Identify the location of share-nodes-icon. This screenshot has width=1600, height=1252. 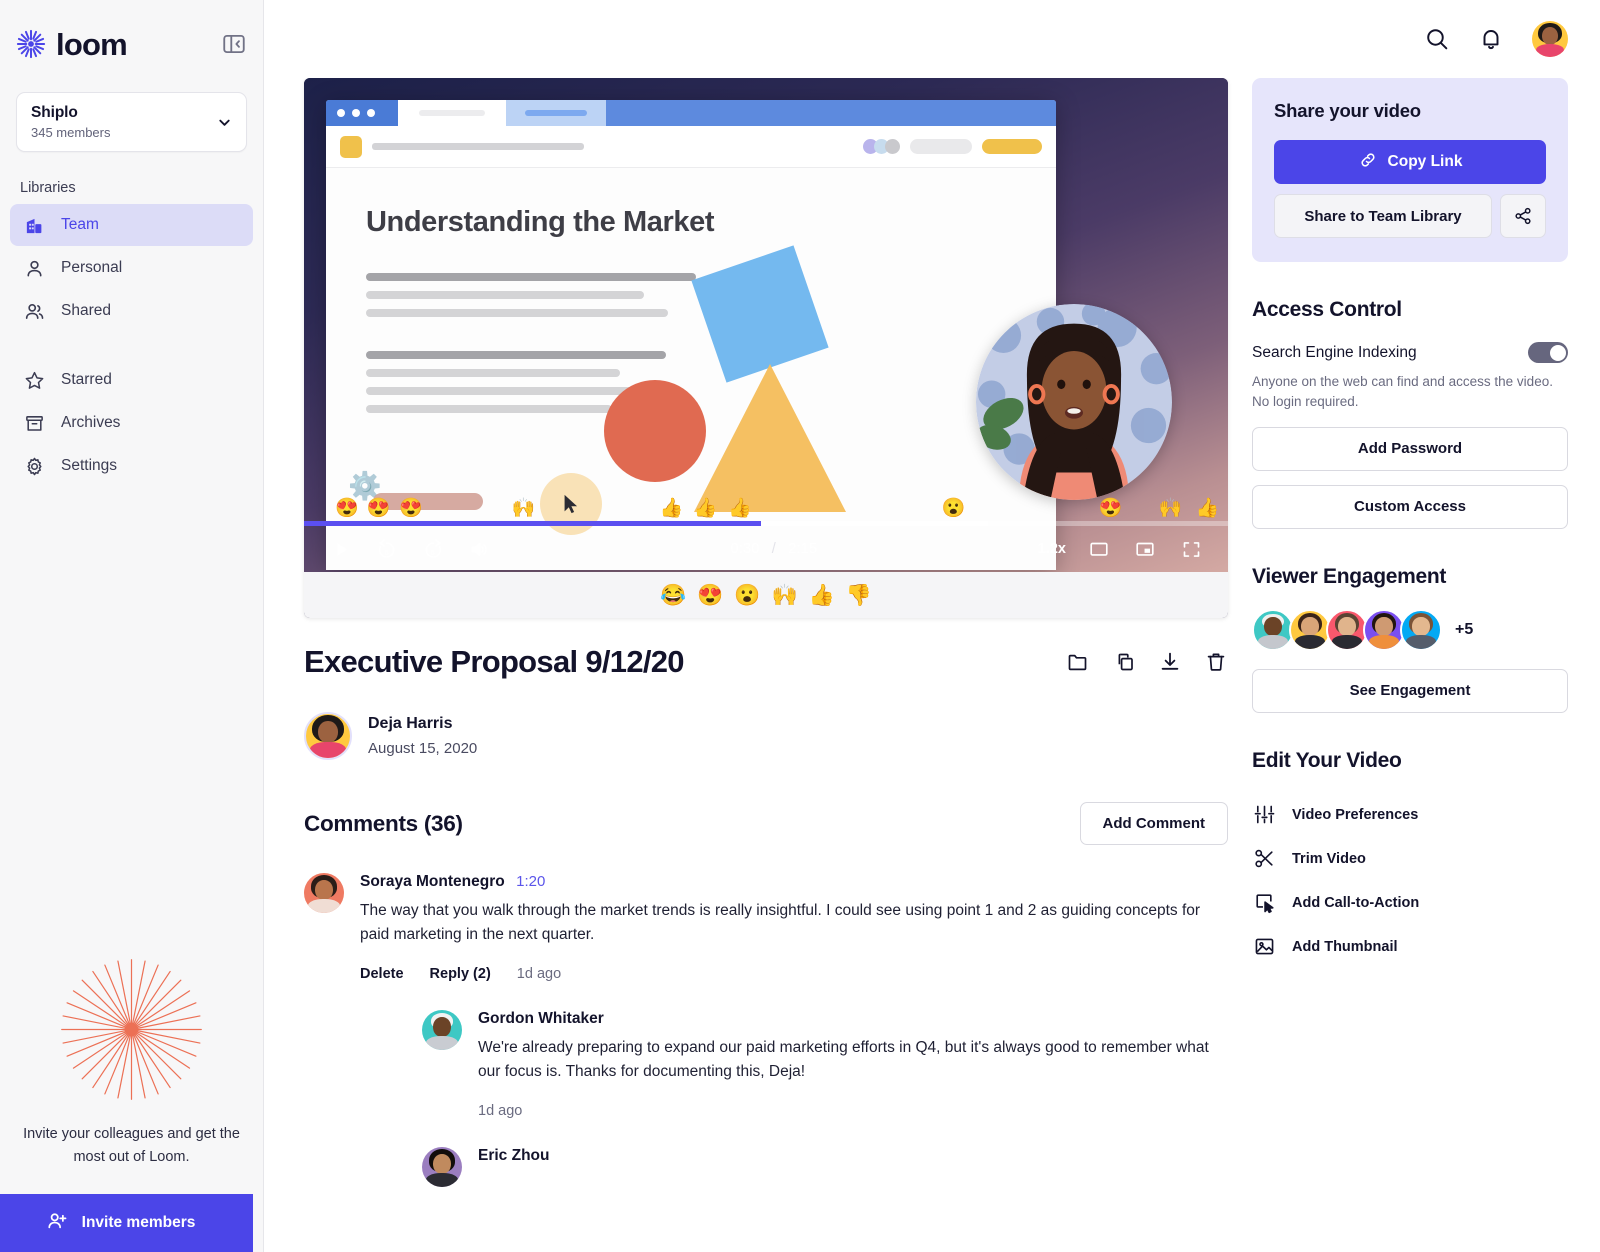
(1523, 216).